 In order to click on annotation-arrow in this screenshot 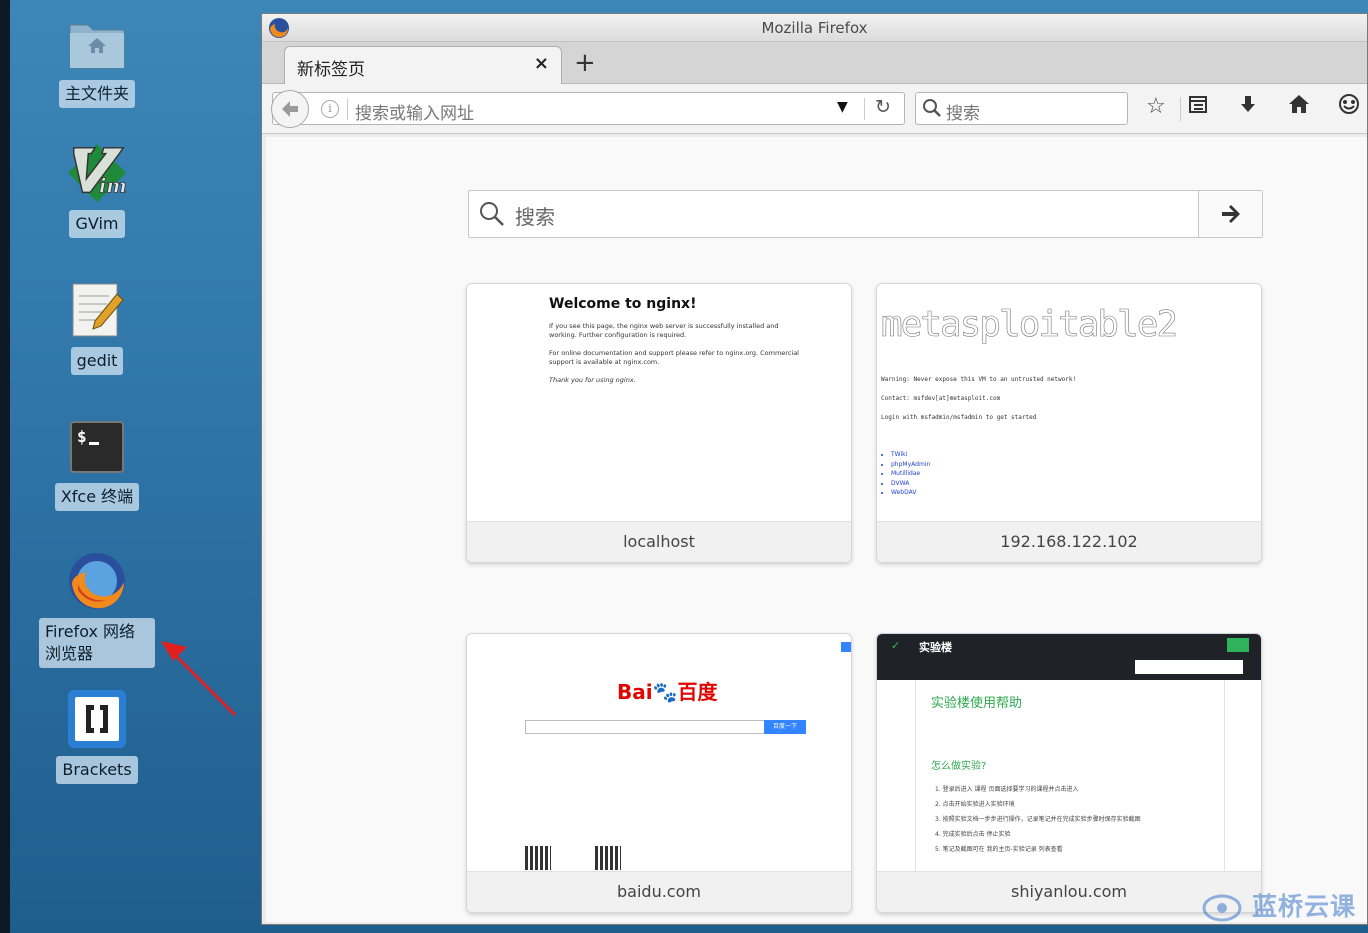, I will do `click(199, 679)`.